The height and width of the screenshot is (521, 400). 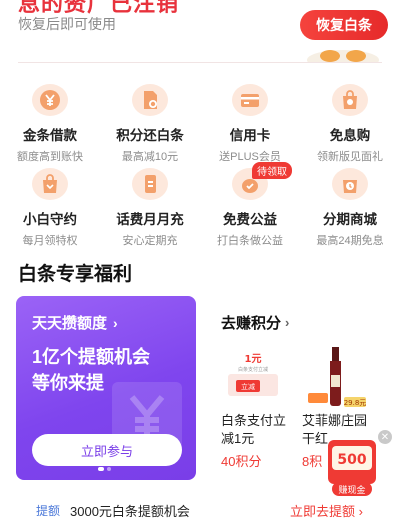 What do you see at coordinates (67, 24) in the screenshot?
I see `account-status-subtitle: 恢复后即可使用` at bounding box center [67, 24].